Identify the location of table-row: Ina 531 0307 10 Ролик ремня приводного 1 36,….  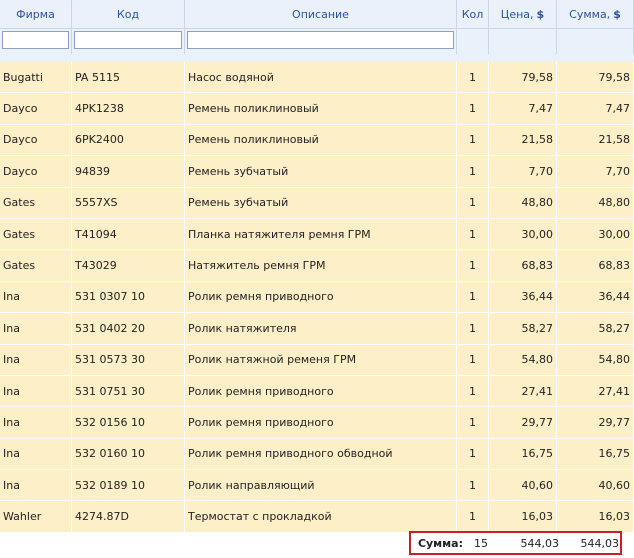
(317, 297).